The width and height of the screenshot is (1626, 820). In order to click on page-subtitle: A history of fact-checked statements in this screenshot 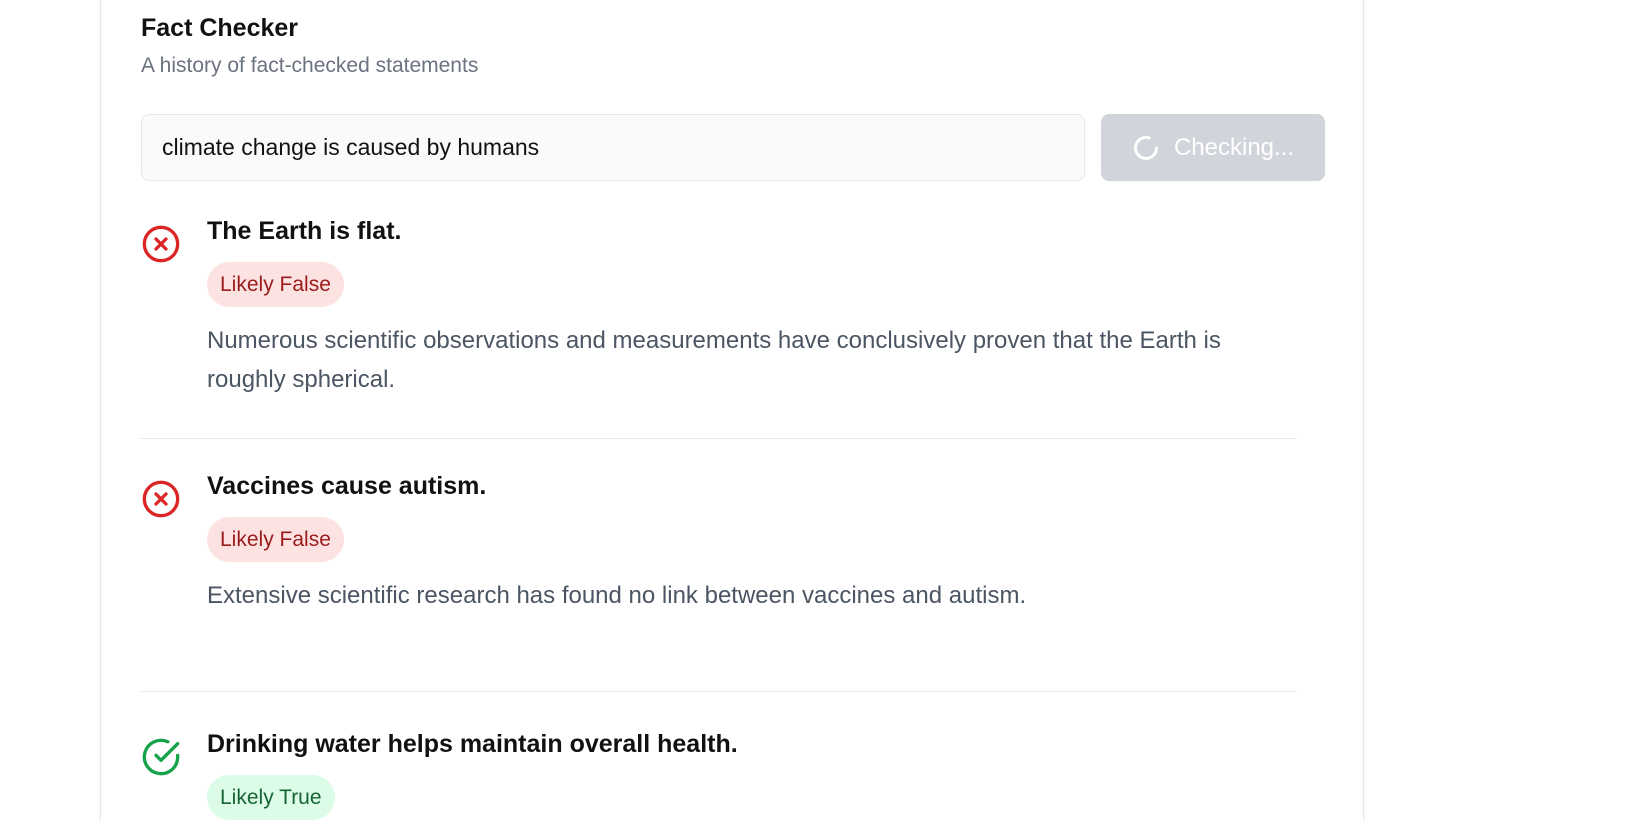, I will do `click(310, 65)`.